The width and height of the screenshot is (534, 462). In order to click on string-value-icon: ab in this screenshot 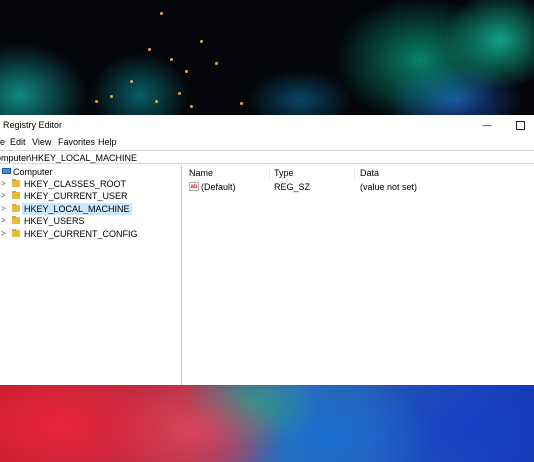, I will do `click(194, 186)`.